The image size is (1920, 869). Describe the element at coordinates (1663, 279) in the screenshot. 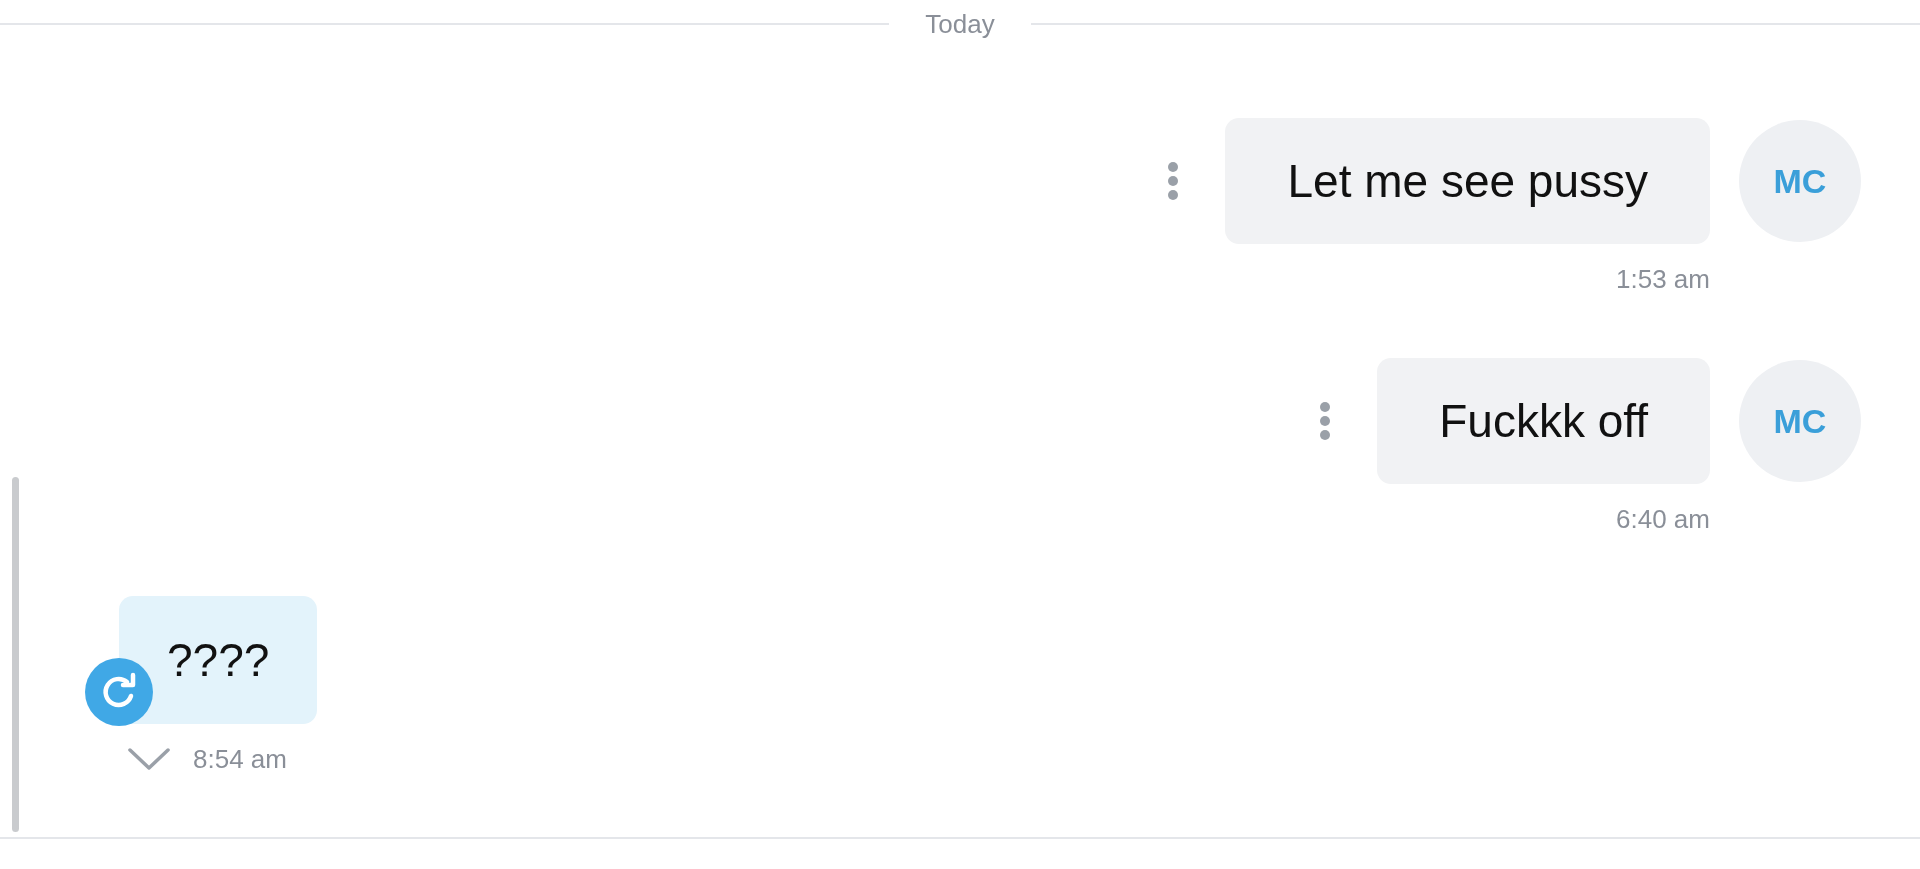

I see `message-time: 1:53 am` at that location.